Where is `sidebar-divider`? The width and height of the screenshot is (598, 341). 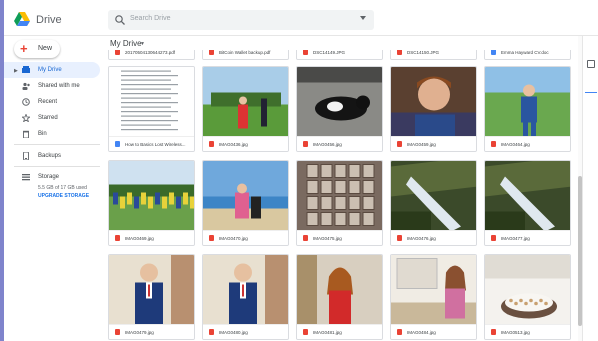
sidebar-divider is located at coordinates (57, 166).